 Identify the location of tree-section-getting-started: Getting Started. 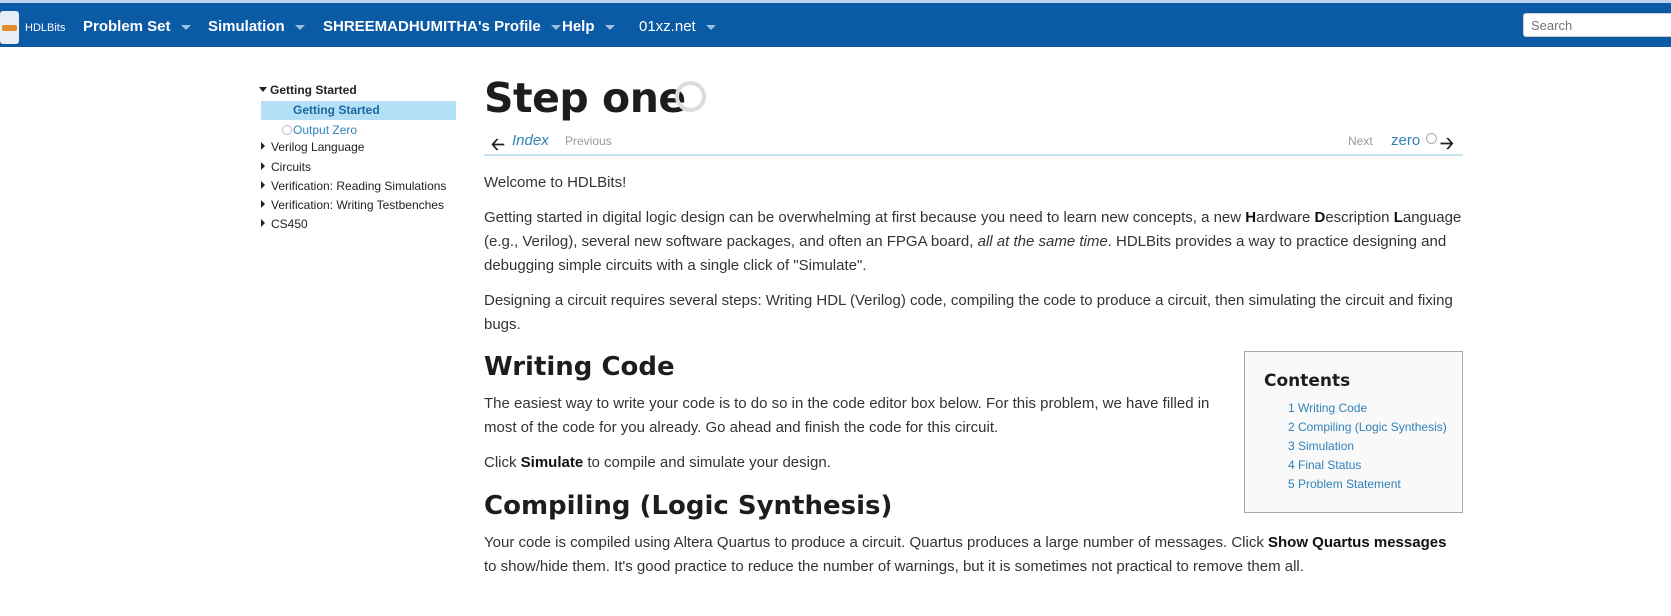
(308, 90).